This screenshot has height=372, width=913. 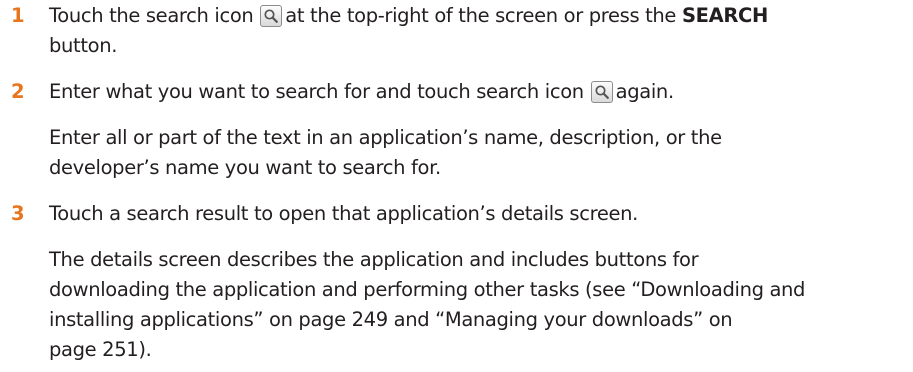 What do you see at coordinates (18, 213) in the screenshot?
I see `step-number: 3` at bounding box center [18, 213].